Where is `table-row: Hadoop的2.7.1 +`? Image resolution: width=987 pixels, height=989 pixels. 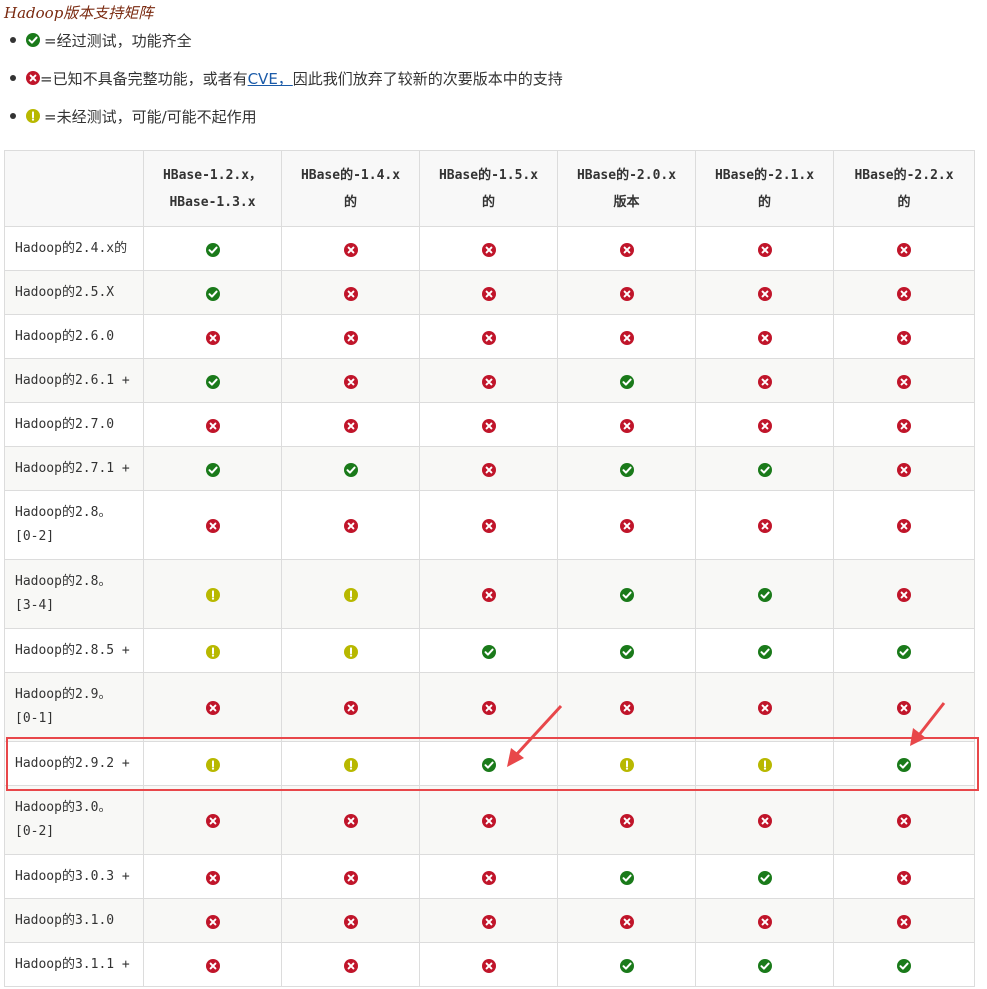 table-row: Hadoop的2.7.1 + is located at coordinates (489, 468).